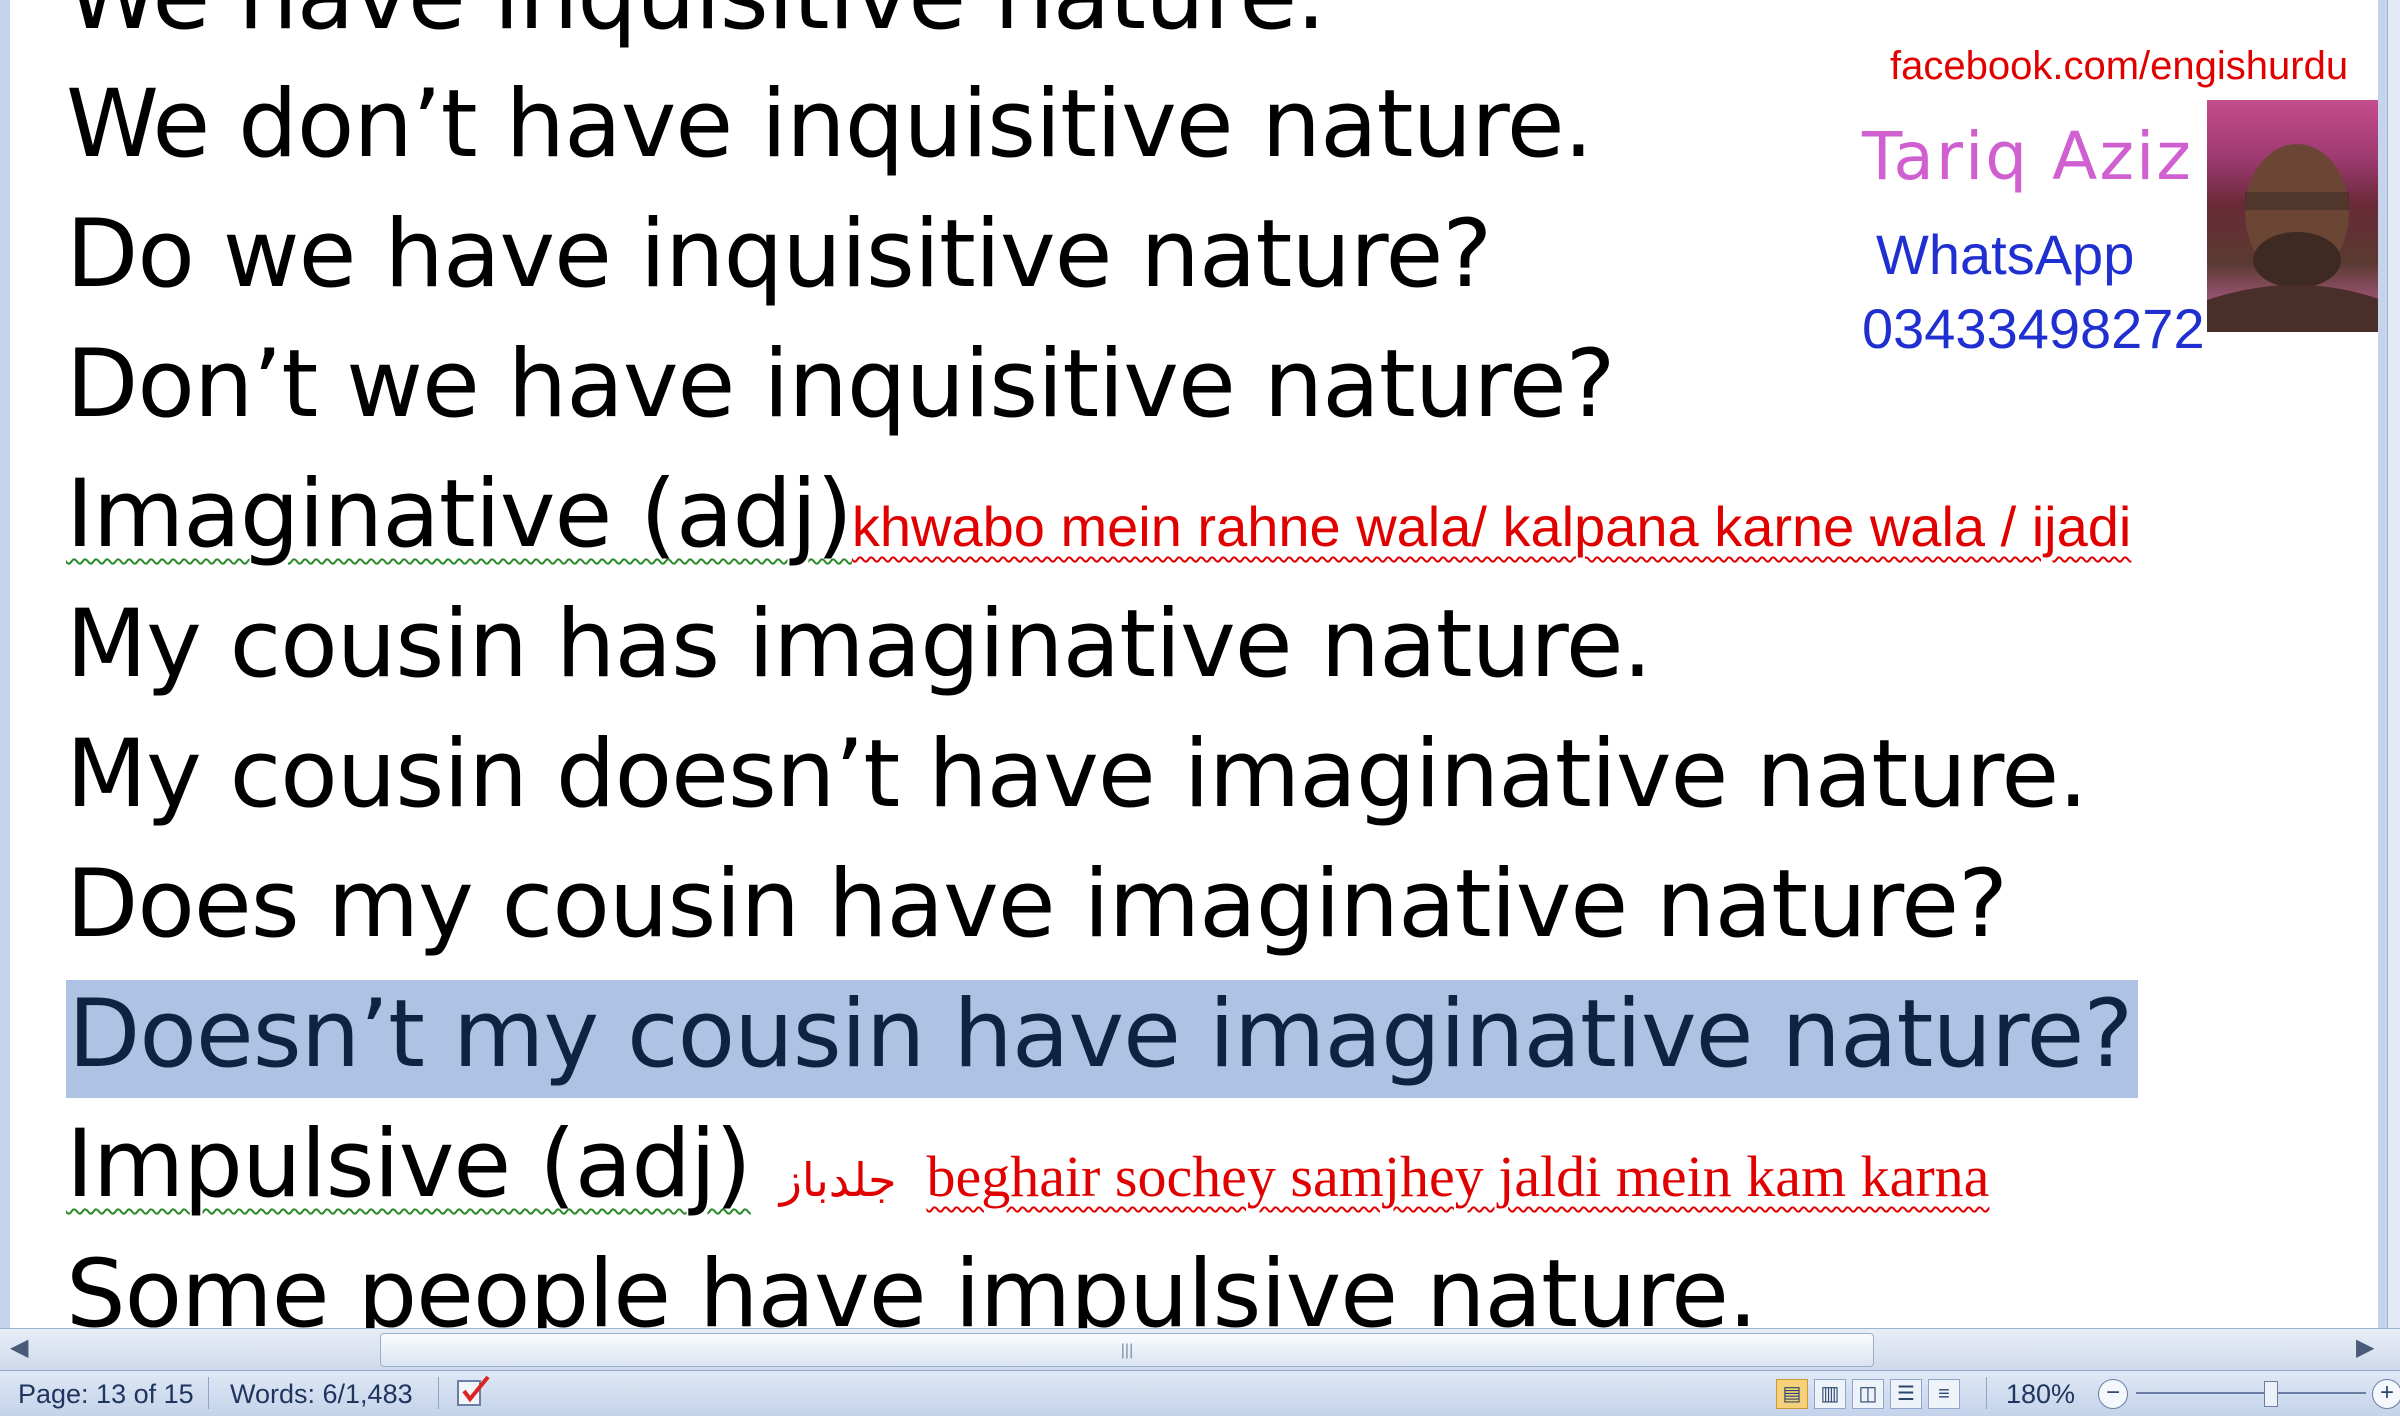 The width and height of the screenshot is (2400, 1416). What do you see at coordinates (19, 1347) in the screenshot?
I see `scroll-left-icon: ◀` at bounding box center [19, 1347].